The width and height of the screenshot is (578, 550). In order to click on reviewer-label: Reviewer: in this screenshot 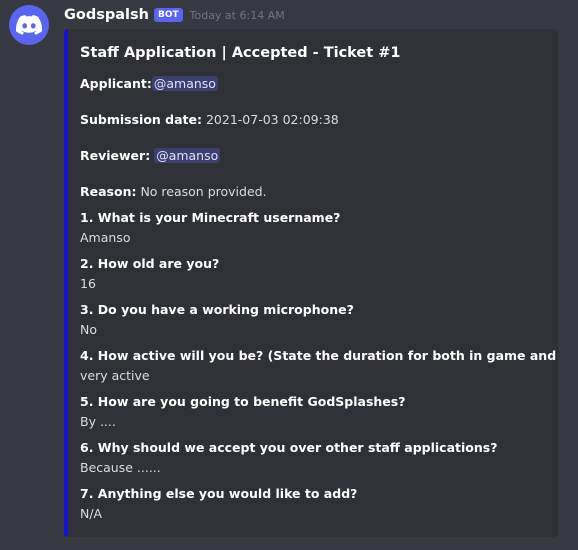, I will do `click(115, 155)`.